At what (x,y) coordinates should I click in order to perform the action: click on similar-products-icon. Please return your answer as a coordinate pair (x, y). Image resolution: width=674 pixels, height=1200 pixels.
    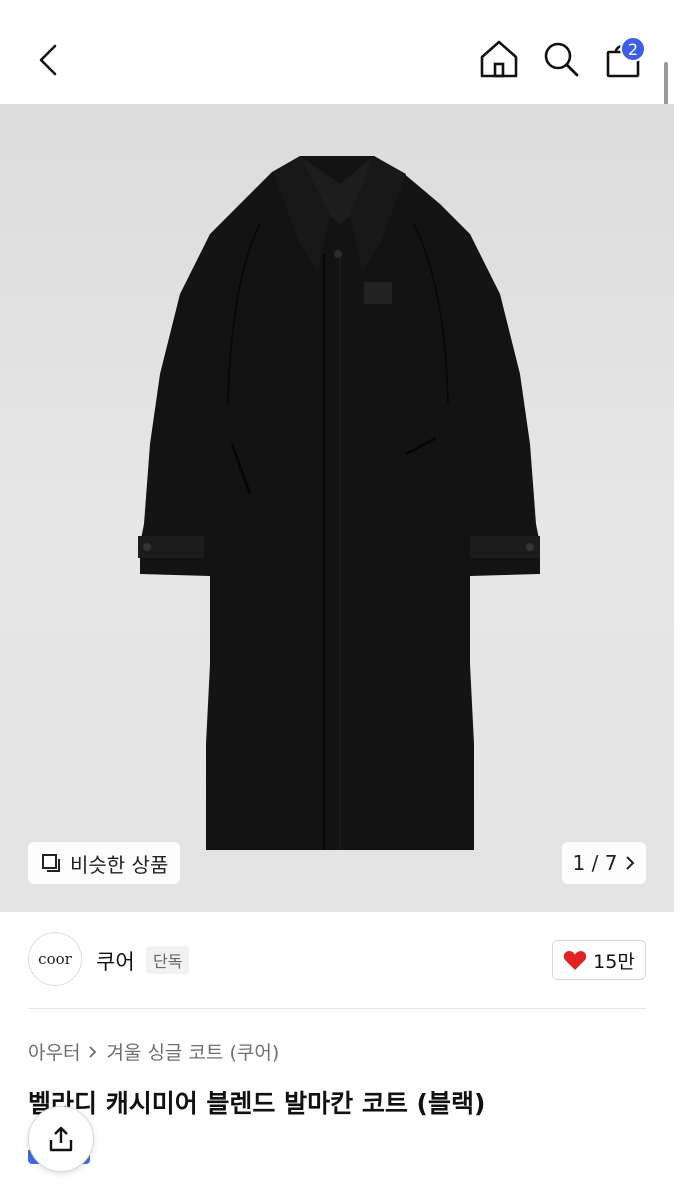
    Looking at the image, I should click on (51, 863).